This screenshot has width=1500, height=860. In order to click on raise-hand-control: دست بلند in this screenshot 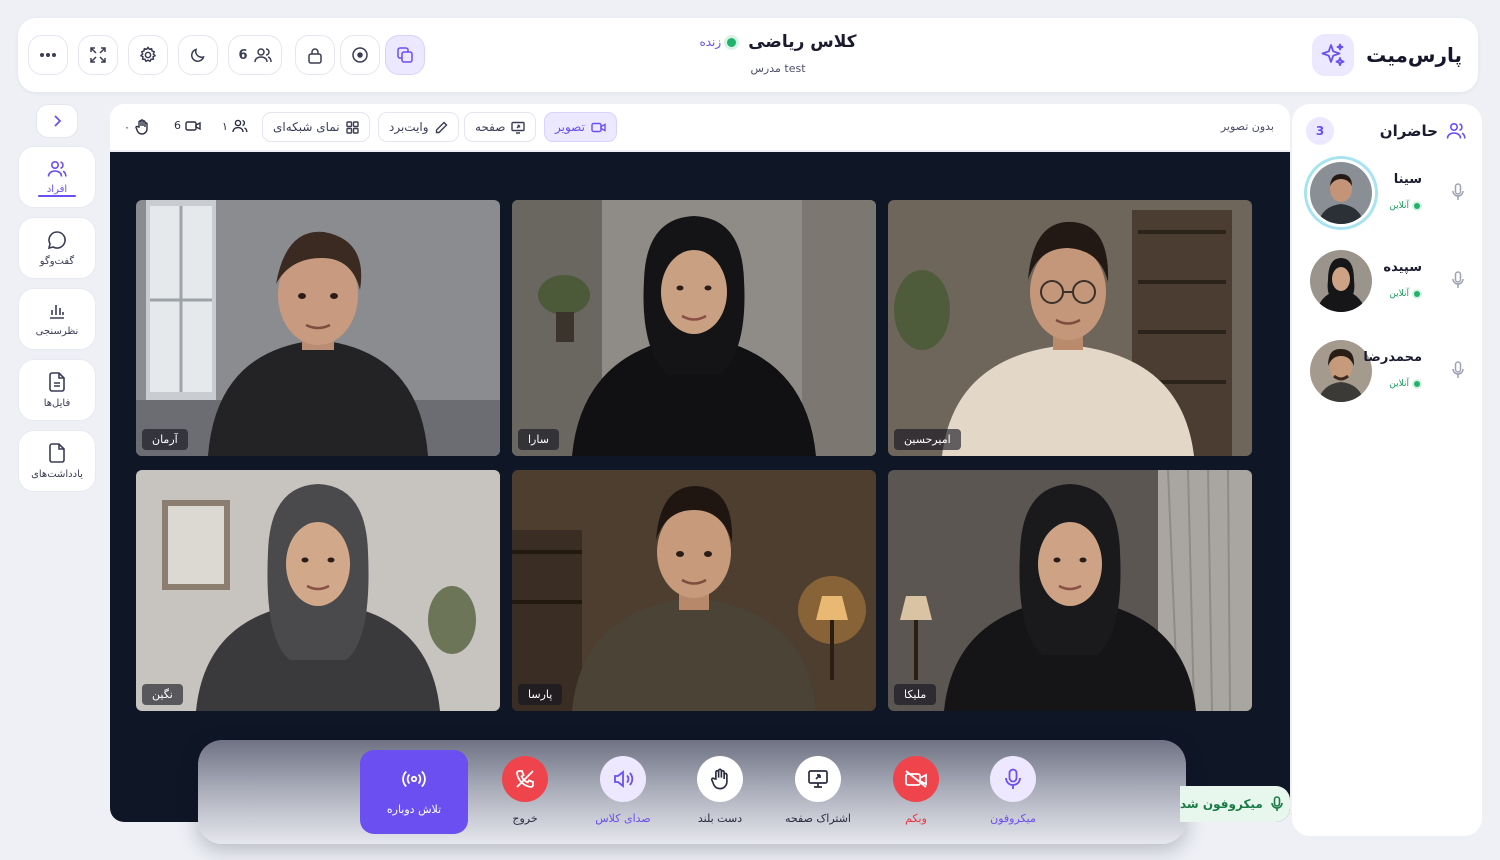, I will do `click(720, 790)`.